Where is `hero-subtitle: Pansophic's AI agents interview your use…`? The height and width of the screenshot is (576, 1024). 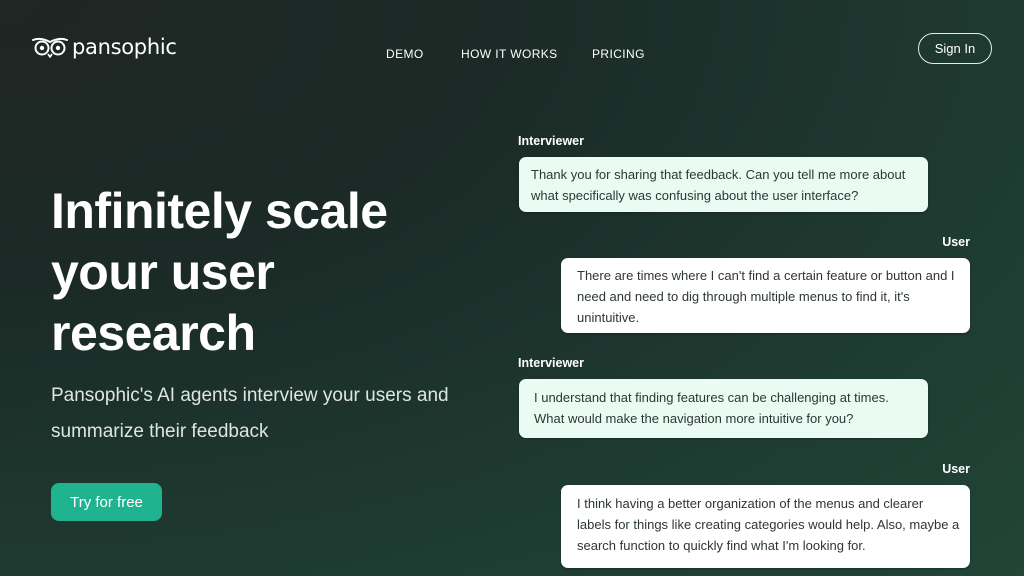 hero-subtitle: Pansophic's AI agents interview your use… is located at coordinates (250, 413).